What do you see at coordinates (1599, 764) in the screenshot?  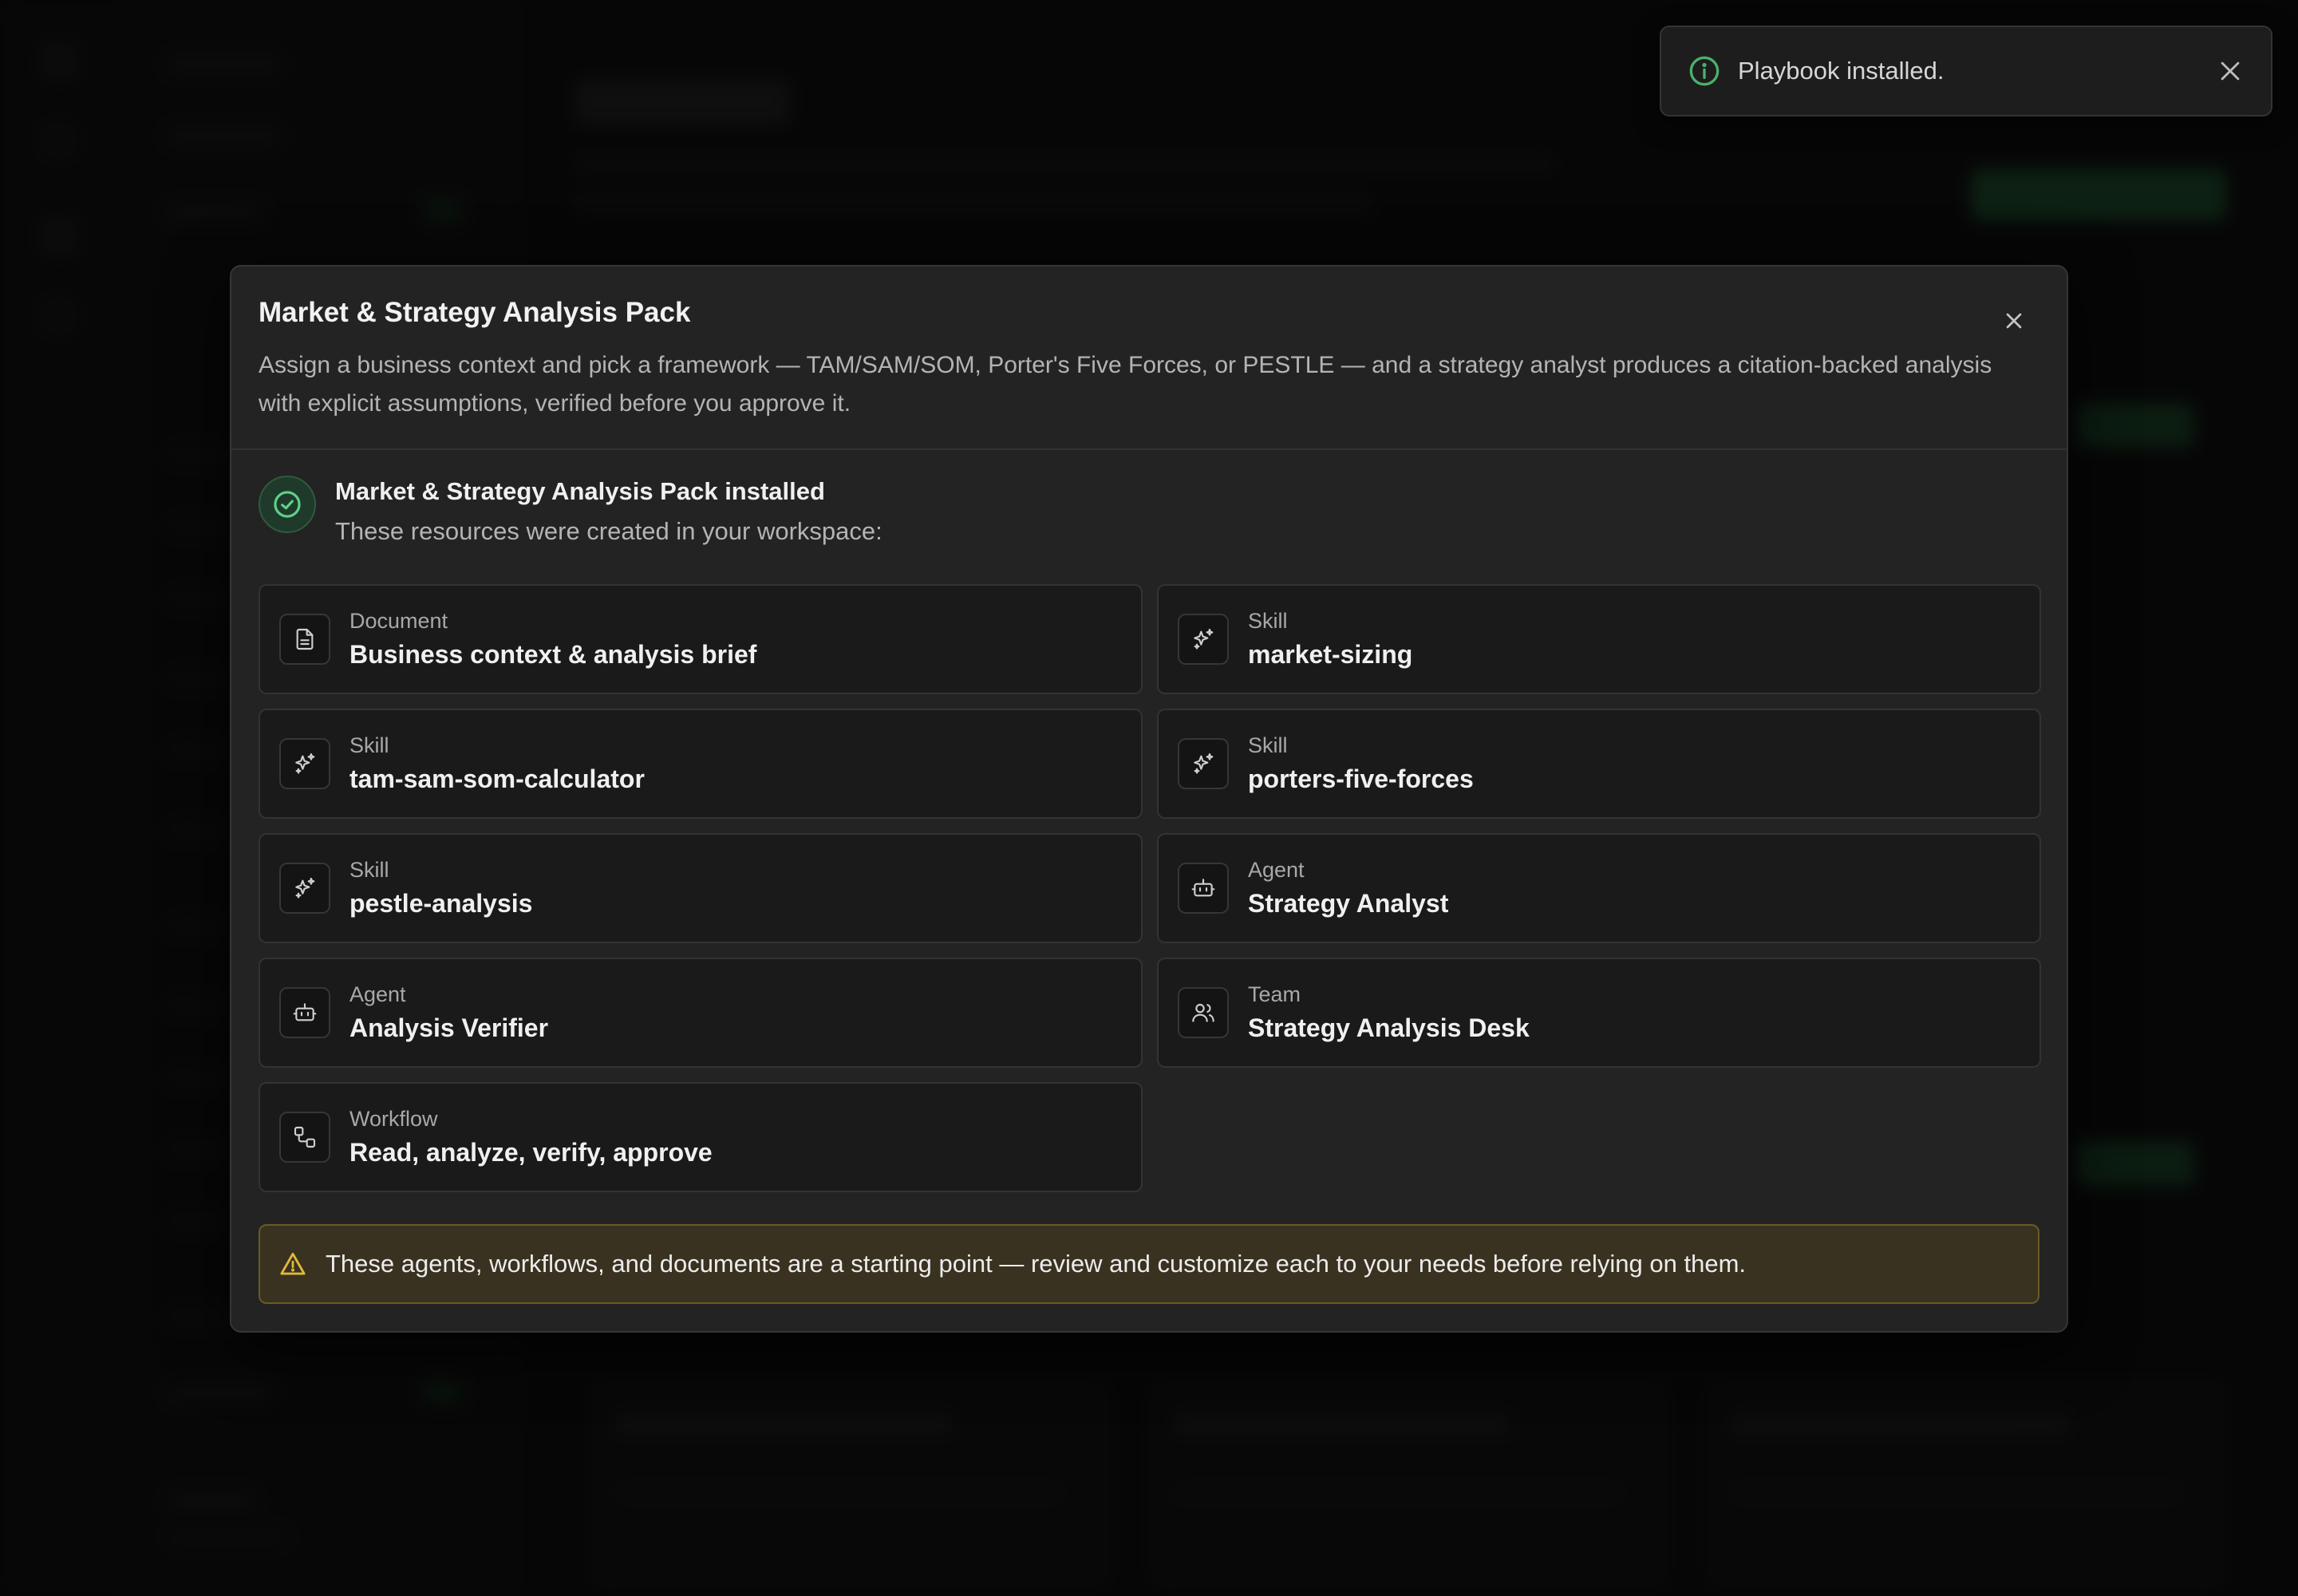 I see `resource-card: Skill porters-five-forces` at bounding box center [1599, 764].